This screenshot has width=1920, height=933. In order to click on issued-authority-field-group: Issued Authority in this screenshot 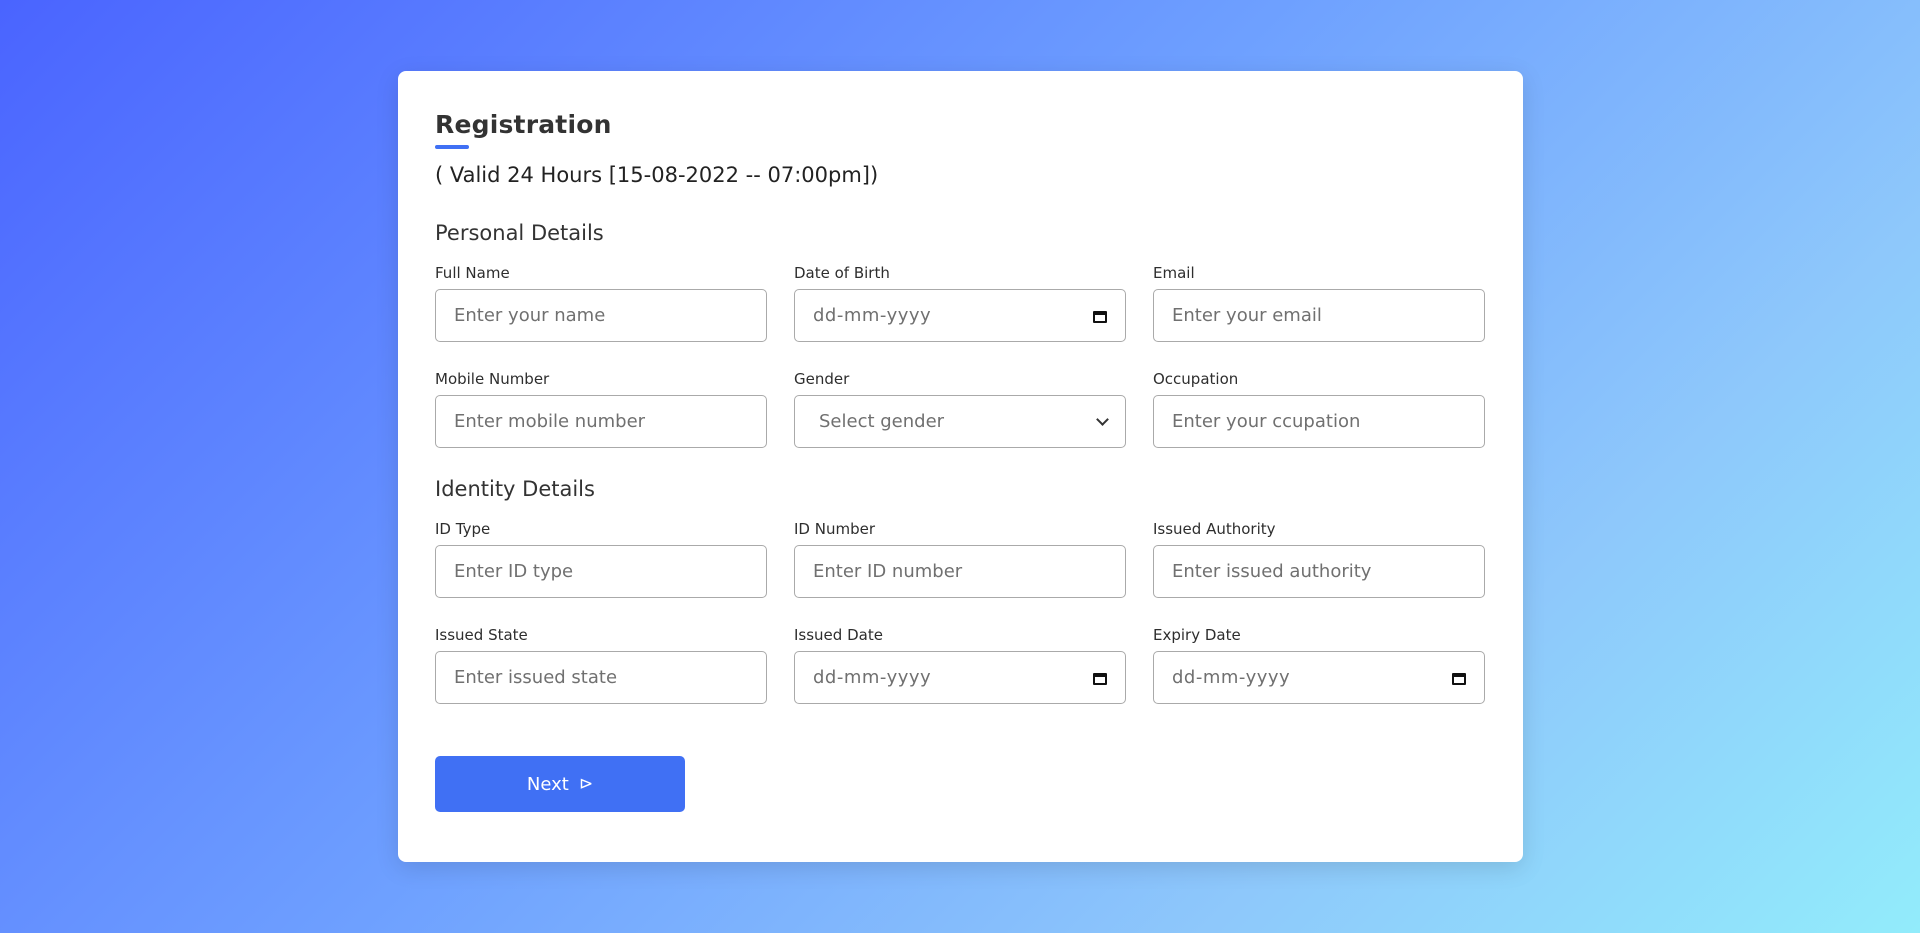, I will do `click(1319, 559)`.